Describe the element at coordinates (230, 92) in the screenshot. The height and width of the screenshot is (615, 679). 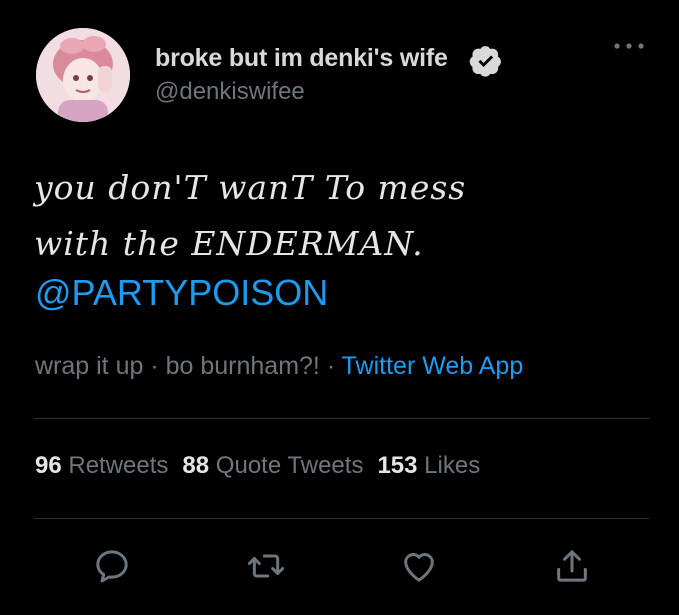
I see `user-handle: @denkiswifee` at that location.